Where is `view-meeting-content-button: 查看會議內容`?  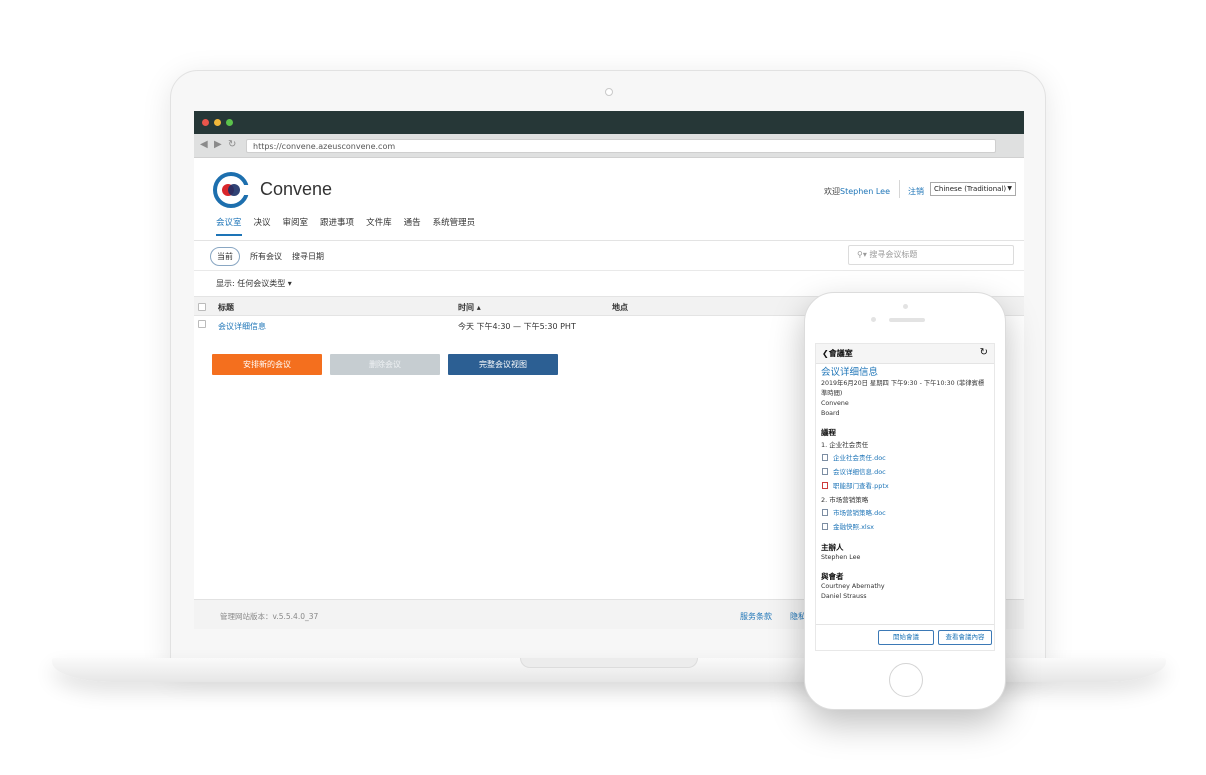
view-meeting-content-button: 查看會議內容 is located at coordinates (965, 637).